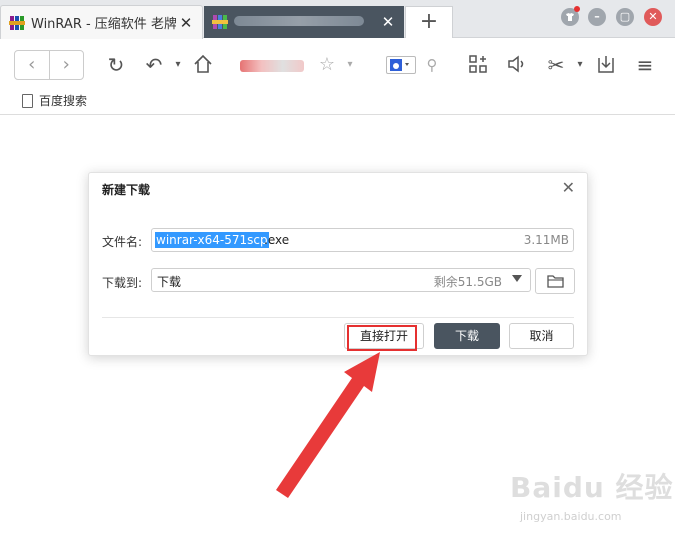  I want to click on watermark-url: jingyan.baidu.com, so click(571, 516).